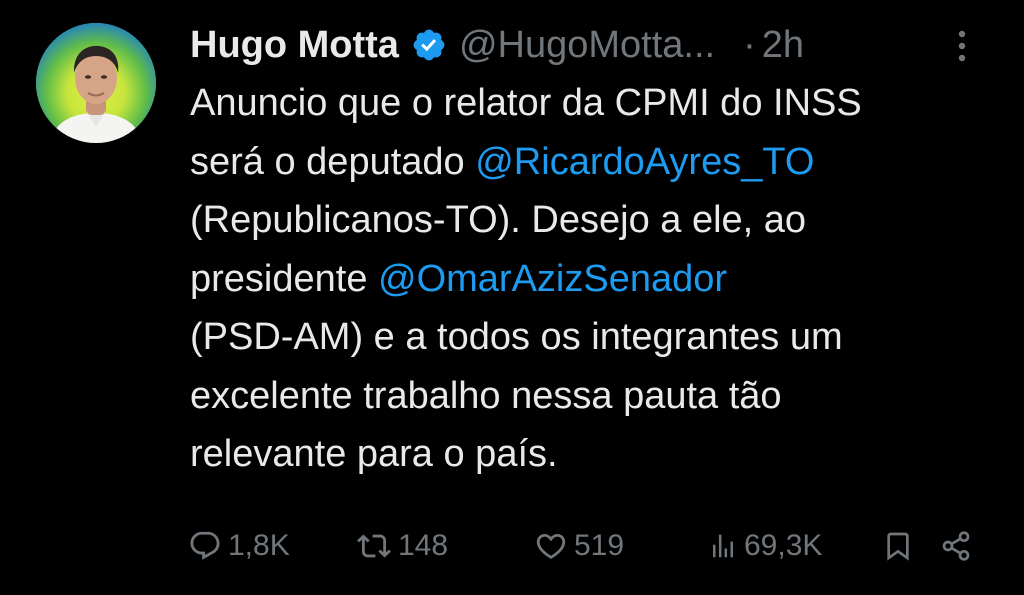 The width and height of the screenshot is (1024, 595). I want to click on reply-button: 1,8K, so click(239, 546).